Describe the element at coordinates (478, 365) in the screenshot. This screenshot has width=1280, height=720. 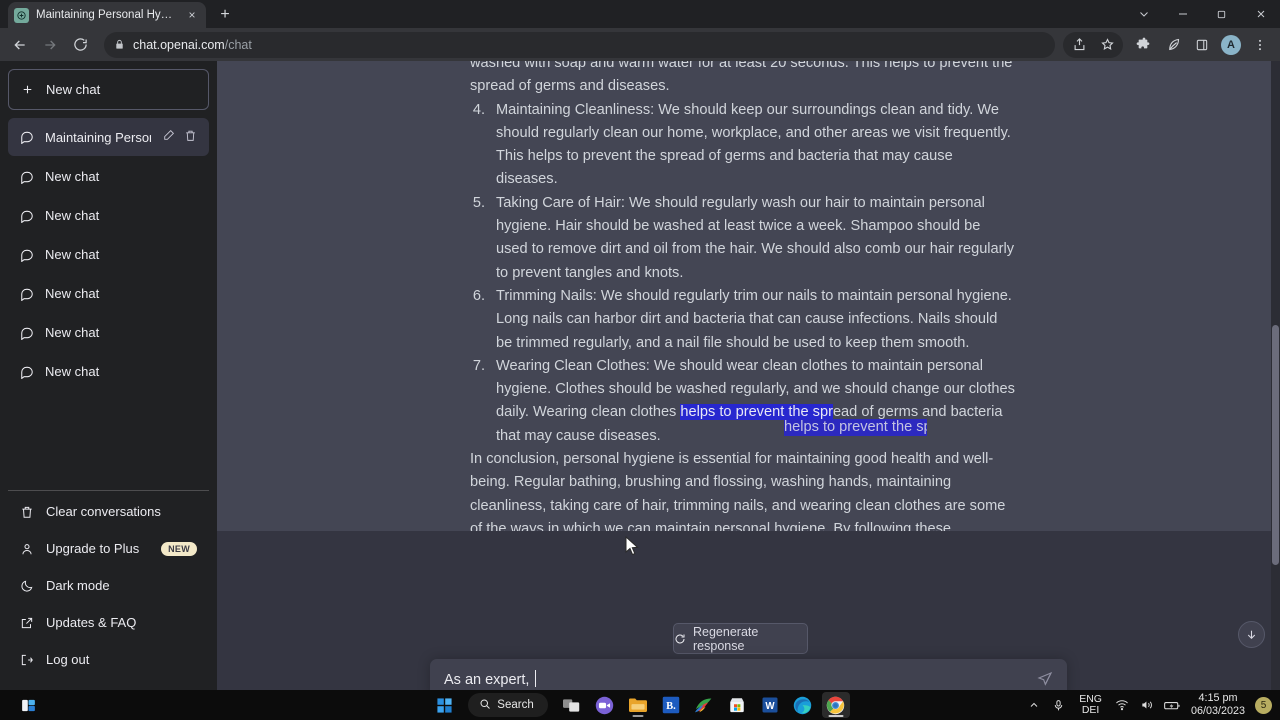
I see `list-item-number: 7.` at that location.